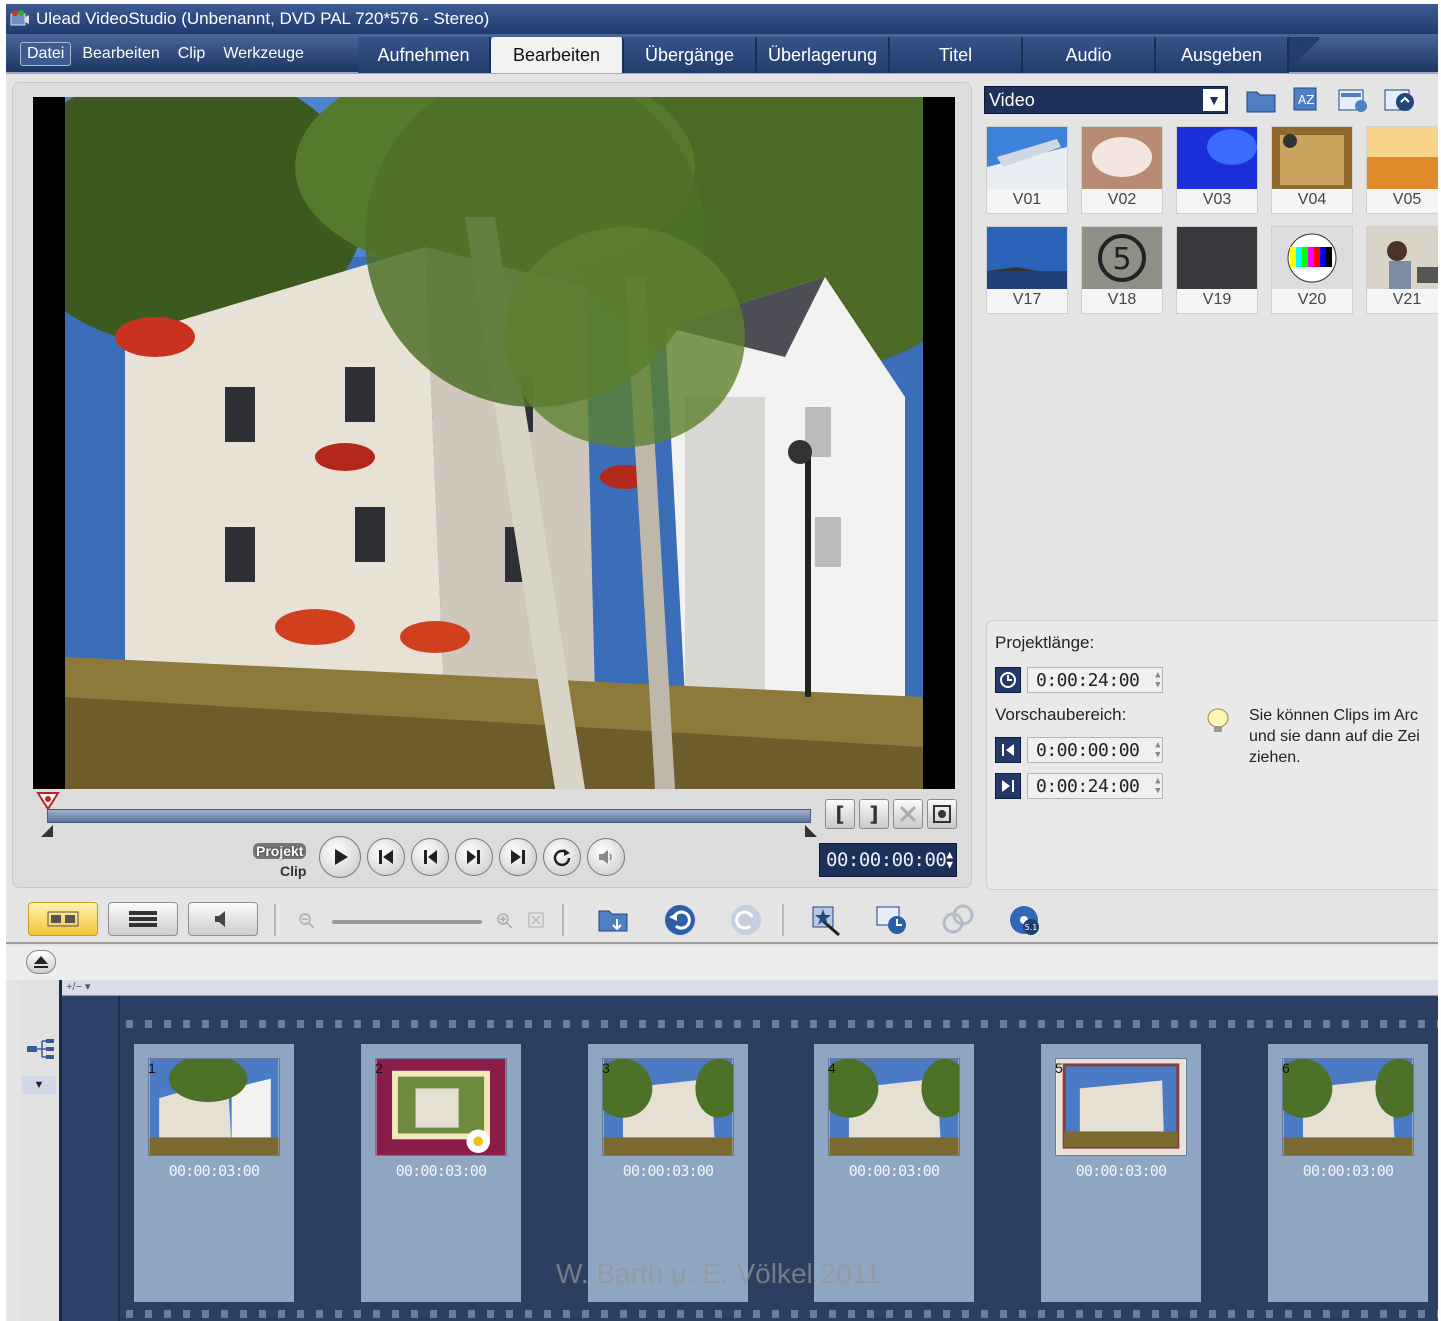 This screenshot has height=1321, width=1441. I want to click on storyboard-clip: 6 00:00:03:00, so click(1348, 1173).